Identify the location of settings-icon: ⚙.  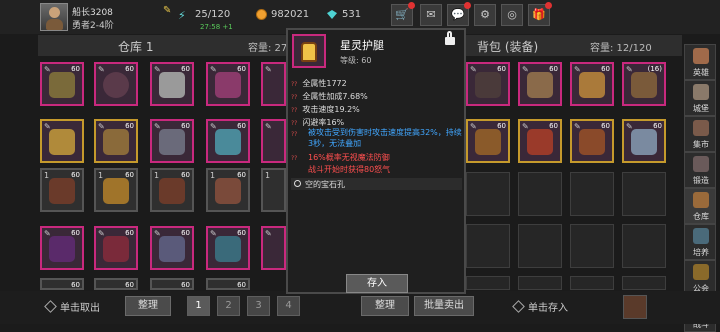
(485, 15).